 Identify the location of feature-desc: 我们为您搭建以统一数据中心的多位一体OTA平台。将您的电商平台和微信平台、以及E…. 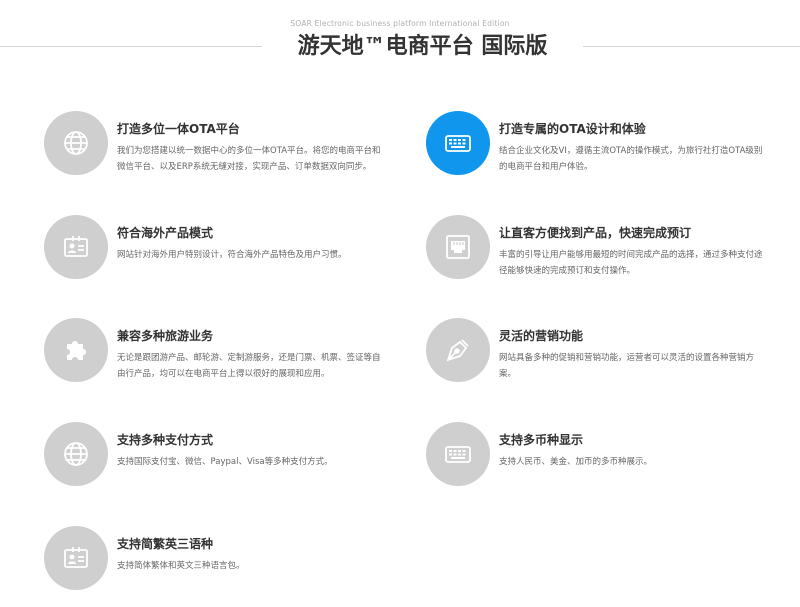
(249, 159).